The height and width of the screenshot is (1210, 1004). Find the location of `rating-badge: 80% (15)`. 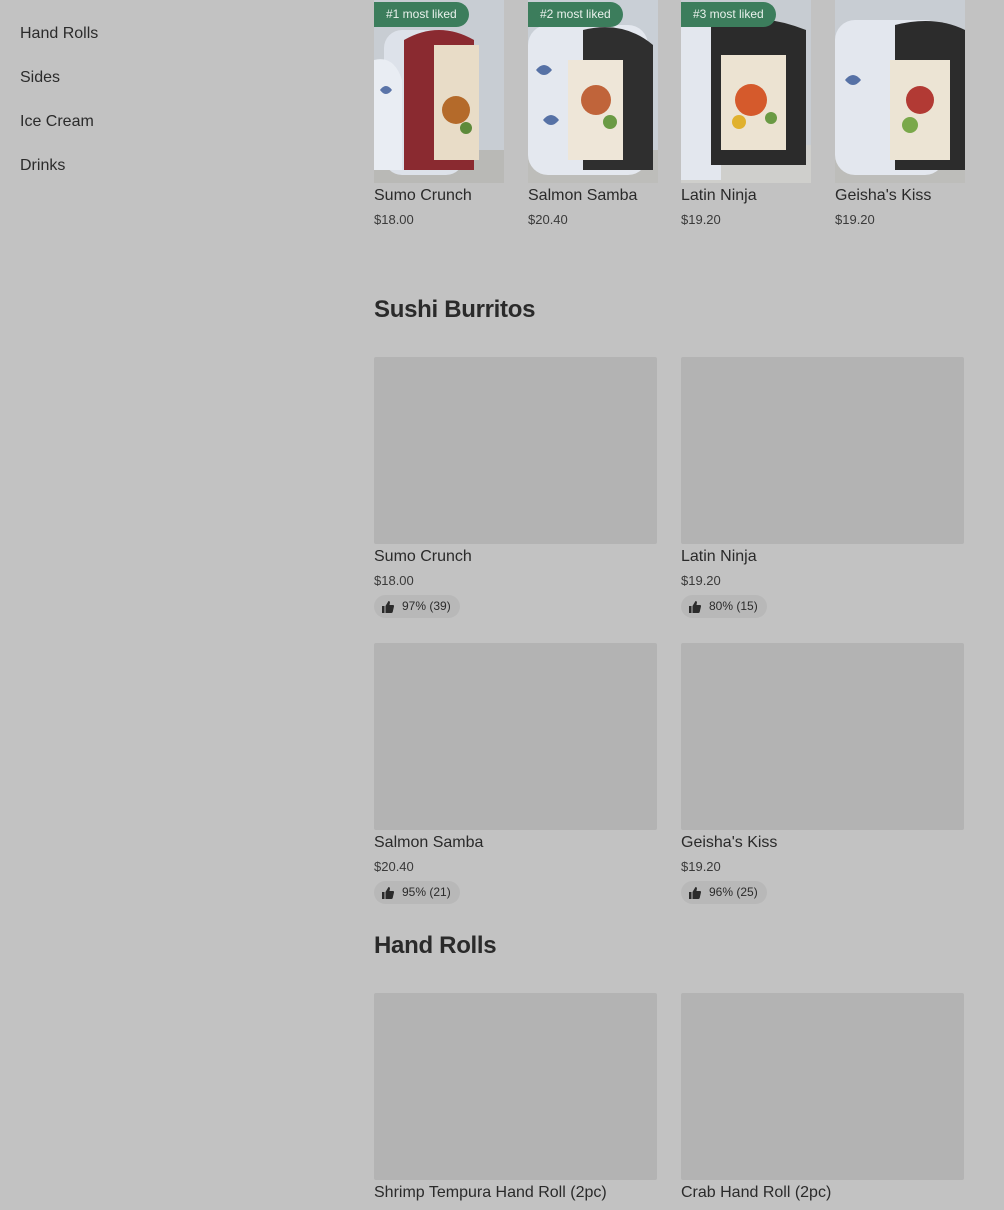

rating-badge: 80% (15) is located at coordinates (724, 606).